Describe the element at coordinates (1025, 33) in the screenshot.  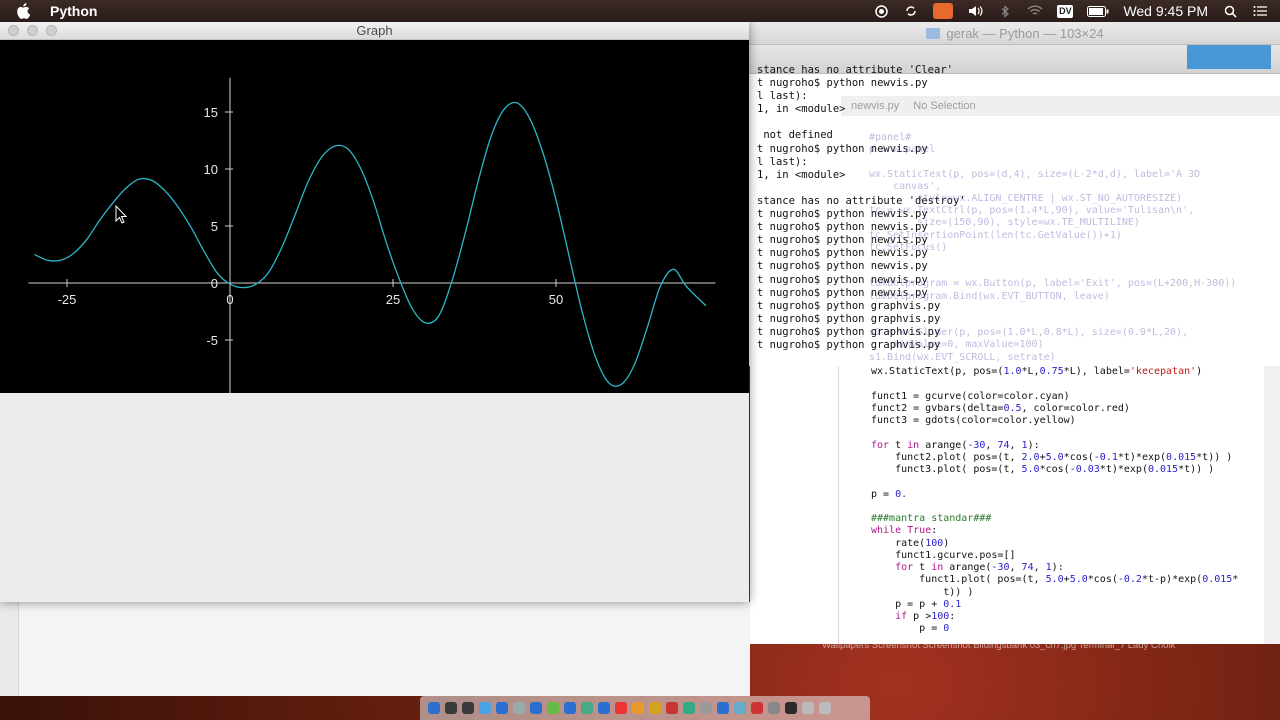
I see `terminal-title: gerak — Python — 103×24` at that location.